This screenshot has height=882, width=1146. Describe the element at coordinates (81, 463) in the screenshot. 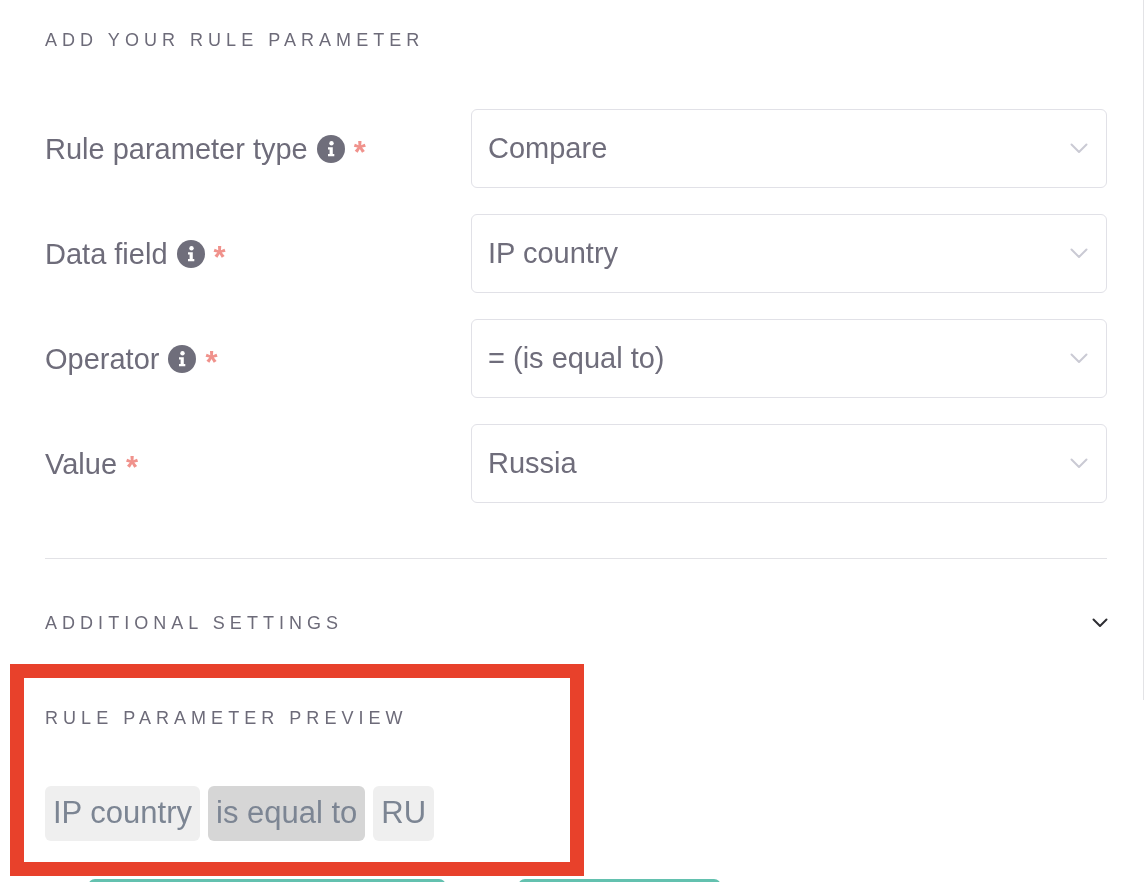

I see `field-label: Value` at that location.